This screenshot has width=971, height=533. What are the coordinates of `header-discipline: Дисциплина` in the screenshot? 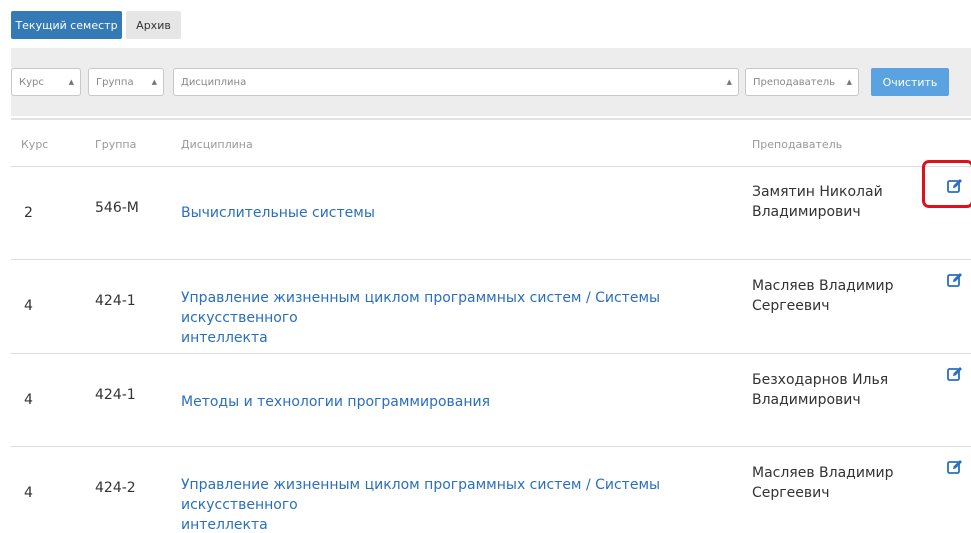 It's located at (217, 144).